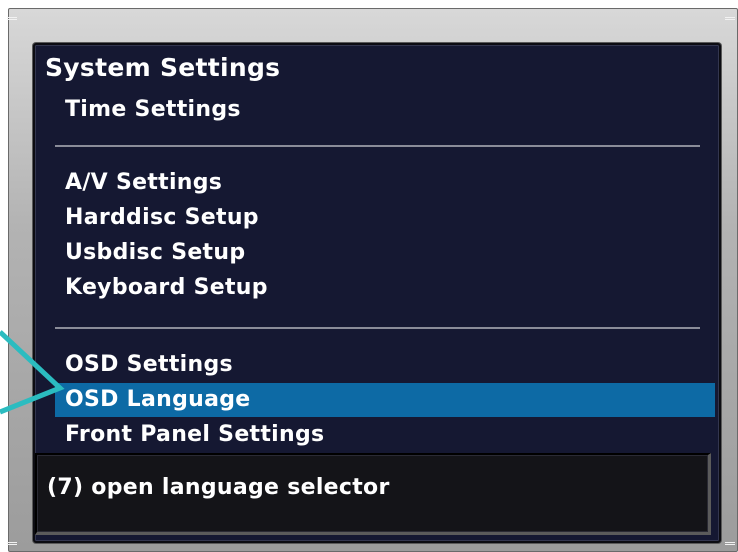 Image resolution: width=738 pixels, height=552 pixels. What do you see at coordinates (385, 183) in the screenshot?
I see `menu-item-av-settings: A/V Settings` at bounding box center [385, 183].